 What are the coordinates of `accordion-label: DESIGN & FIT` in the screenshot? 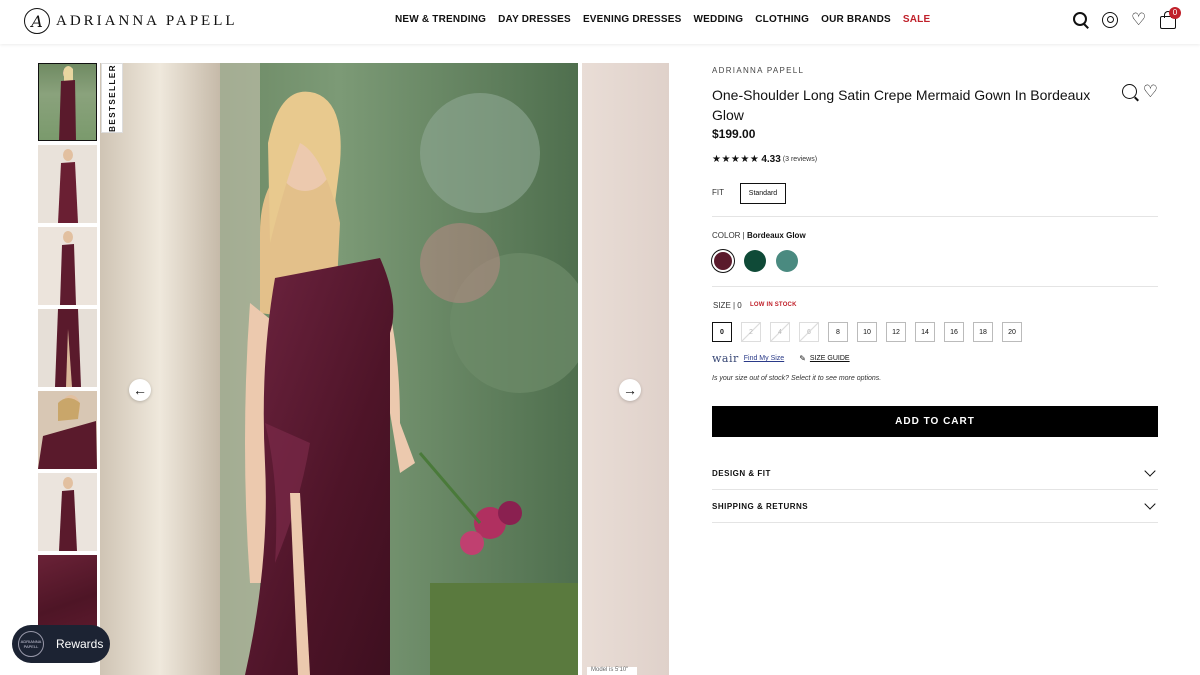 It's located at (741, 473).